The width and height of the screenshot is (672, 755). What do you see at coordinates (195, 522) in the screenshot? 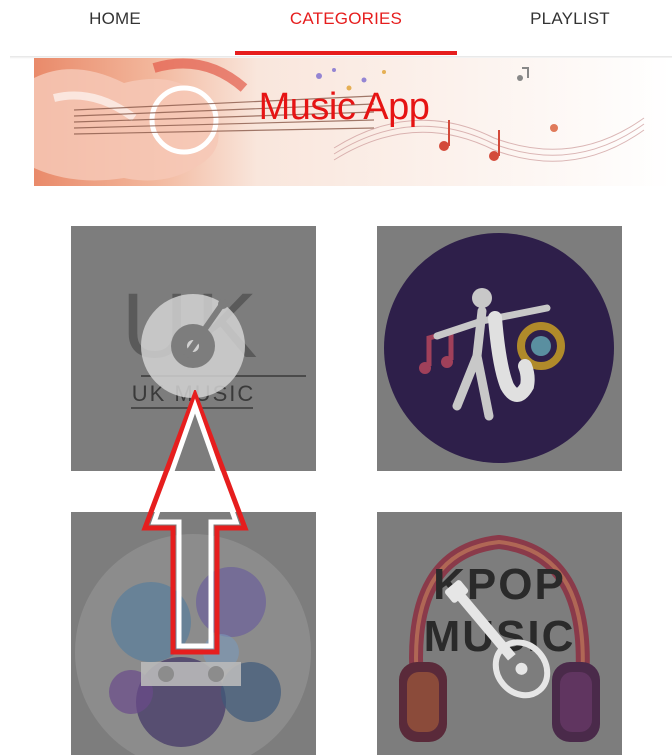
I see `arrow-up-annotation` at bounding box center [195, 522].